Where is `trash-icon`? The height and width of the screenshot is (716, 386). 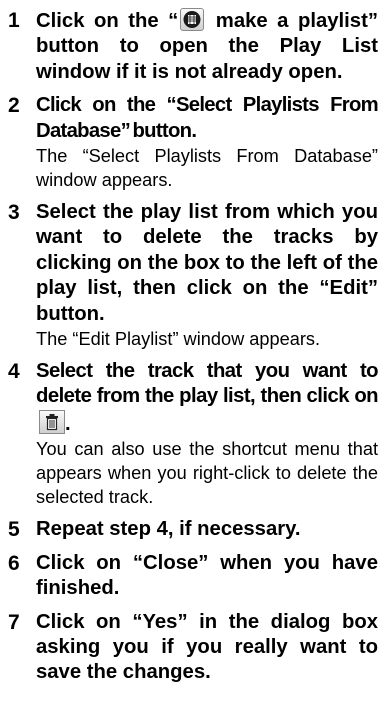
trash-icon is located at coordinates (52, 421).